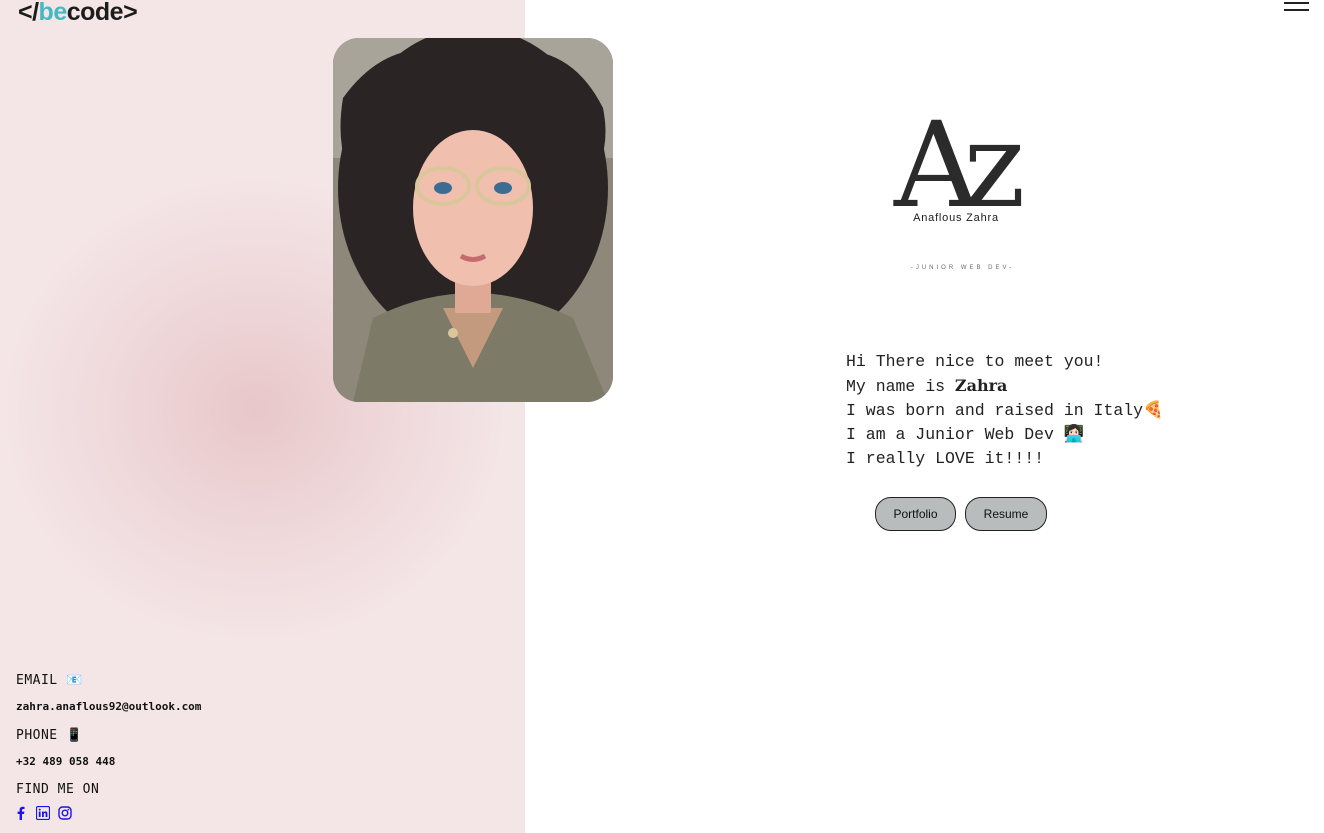  I want to click on profile-photo, so click(473, 220).